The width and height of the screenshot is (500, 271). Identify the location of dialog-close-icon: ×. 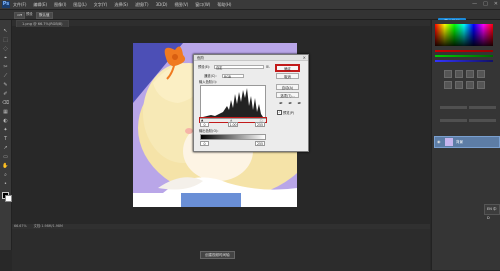
(304, 58).